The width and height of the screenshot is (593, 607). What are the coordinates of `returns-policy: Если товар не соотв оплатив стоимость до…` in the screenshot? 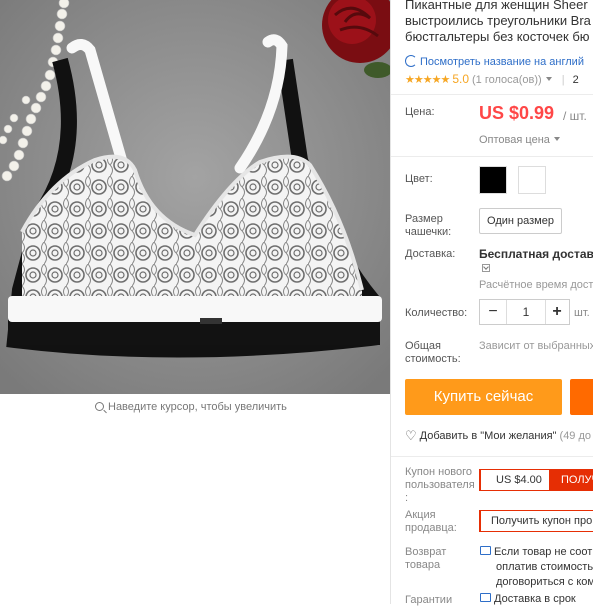 It's located at (536, 567).